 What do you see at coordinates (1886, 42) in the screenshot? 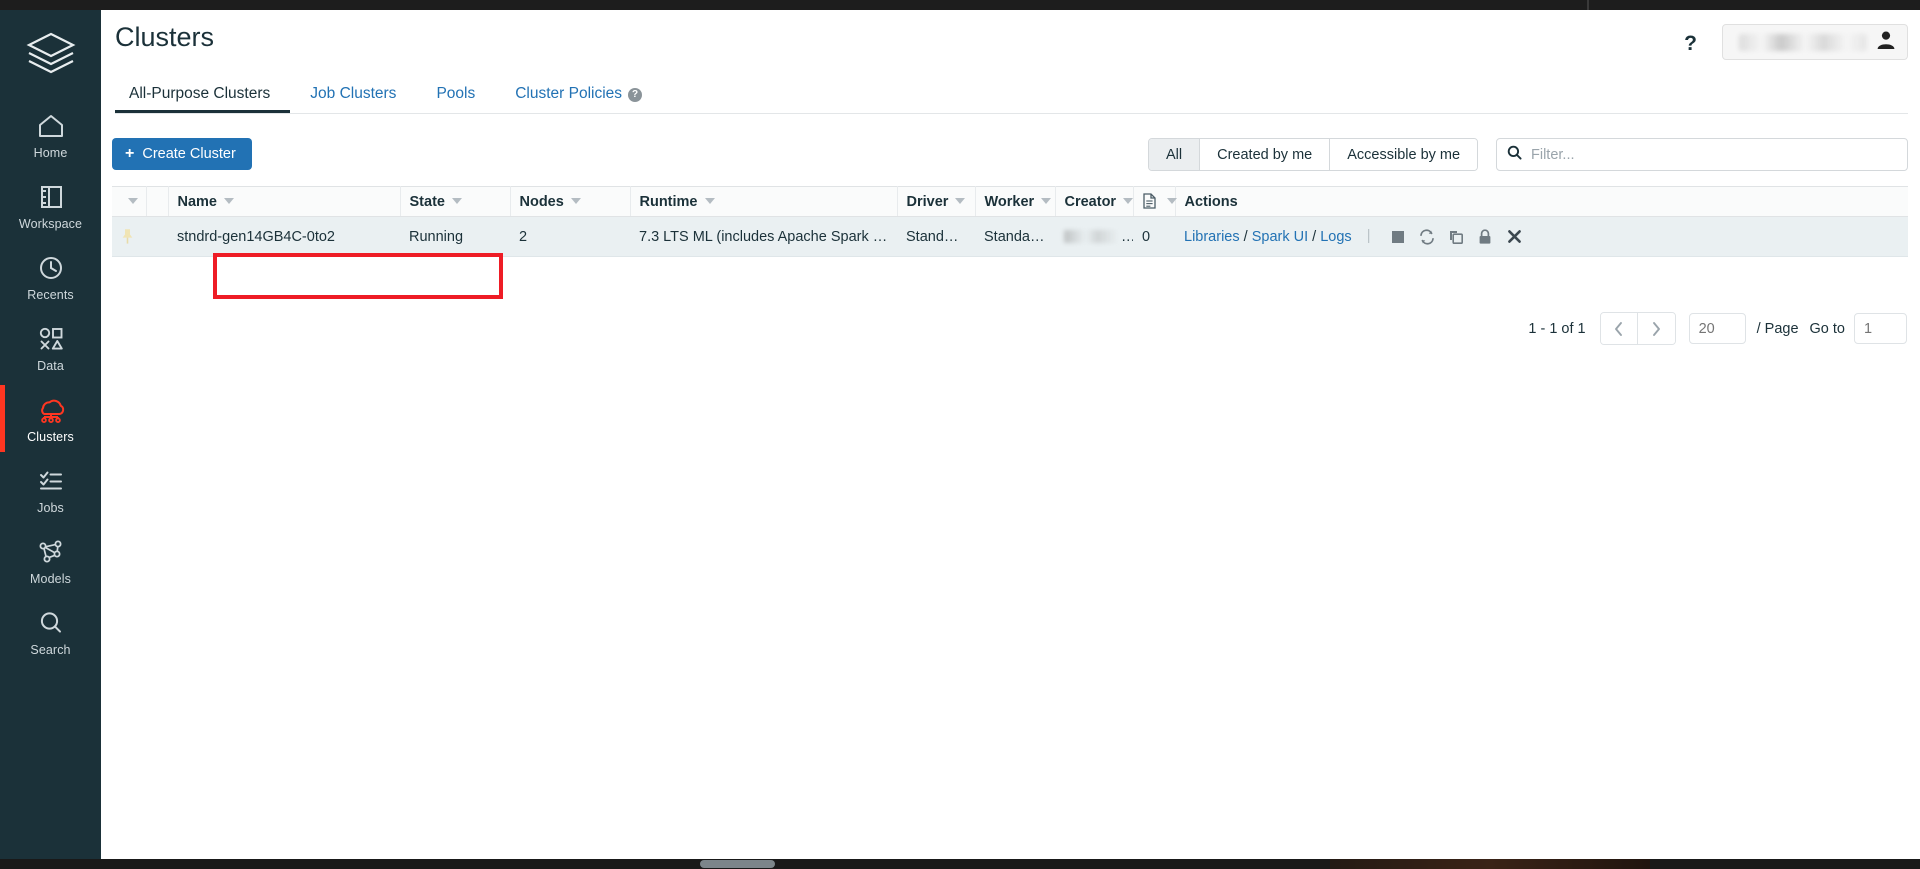
I see `user-avatar-icon` at bounding box center [1886, 42].